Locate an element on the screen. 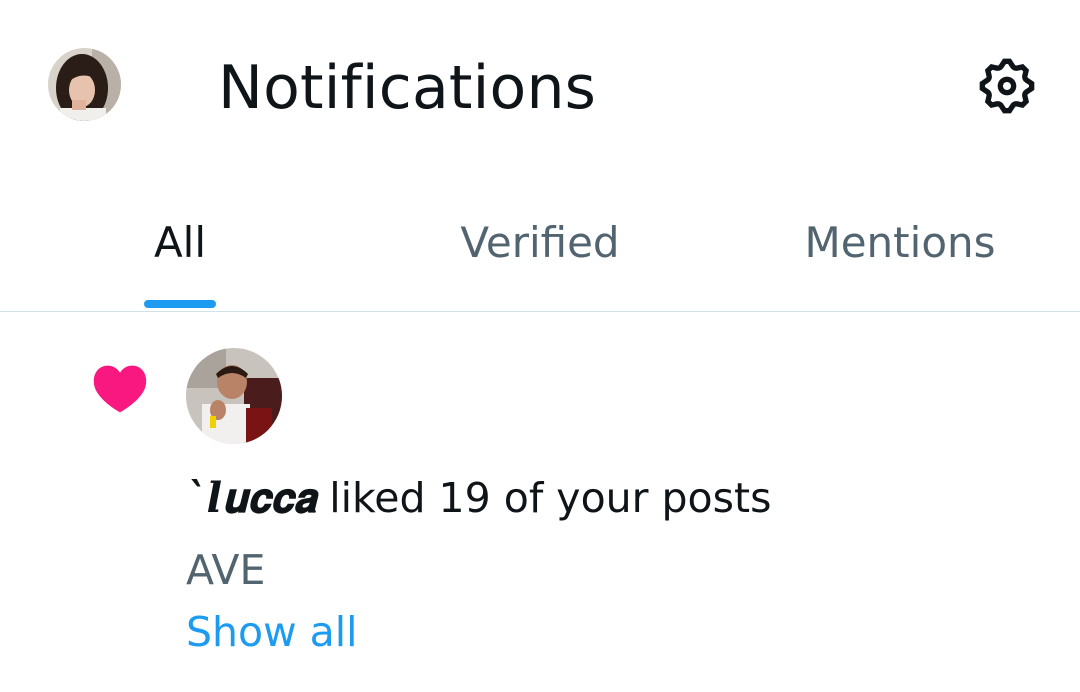 The image size is (1080, 692). settings-button is located at coordinates (1007, 86).